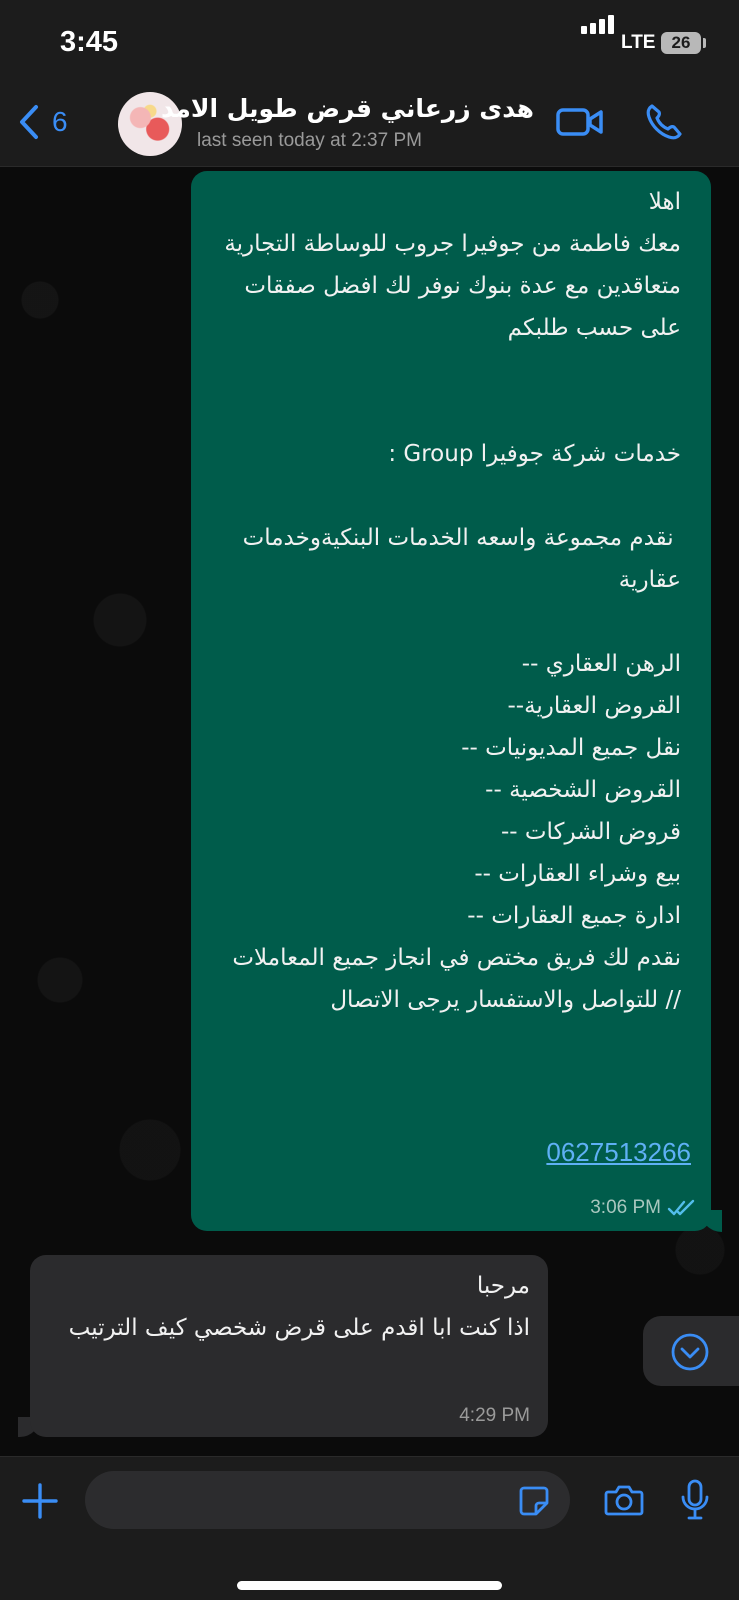 Image resolution: width=739 pixels, height=1600 pixels. Describe the element at coordinates (369, 44) in the screenshot. I see `status-bar: 3:45 LTE 26` at that location.